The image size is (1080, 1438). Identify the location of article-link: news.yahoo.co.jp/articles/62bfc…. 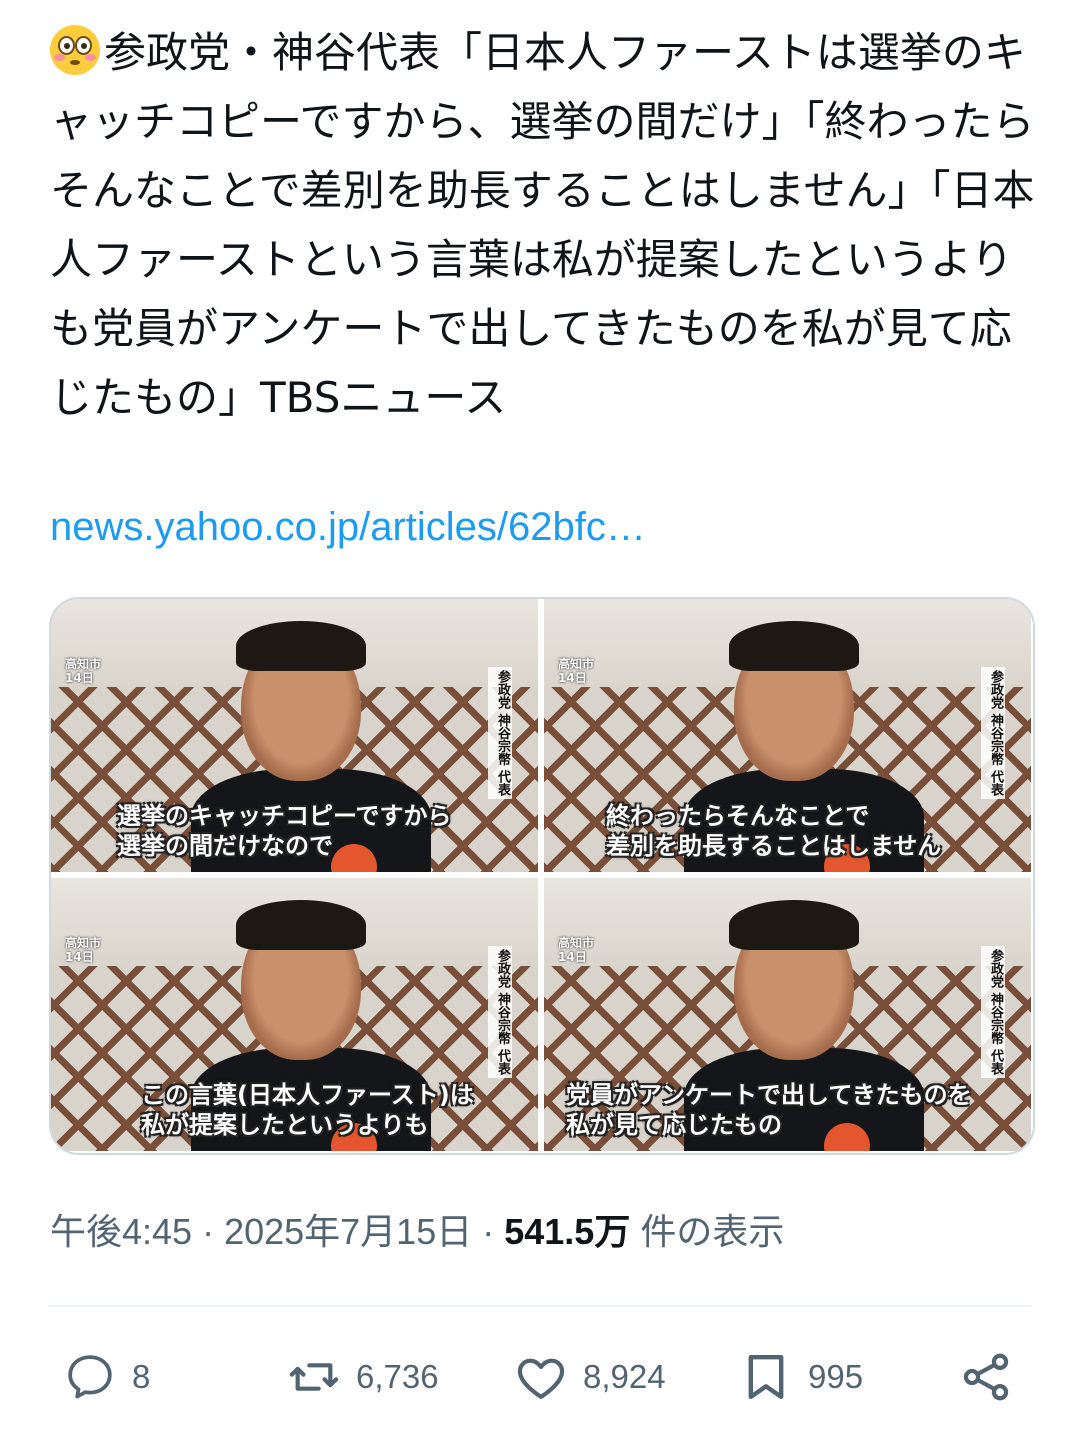
(348, 527).